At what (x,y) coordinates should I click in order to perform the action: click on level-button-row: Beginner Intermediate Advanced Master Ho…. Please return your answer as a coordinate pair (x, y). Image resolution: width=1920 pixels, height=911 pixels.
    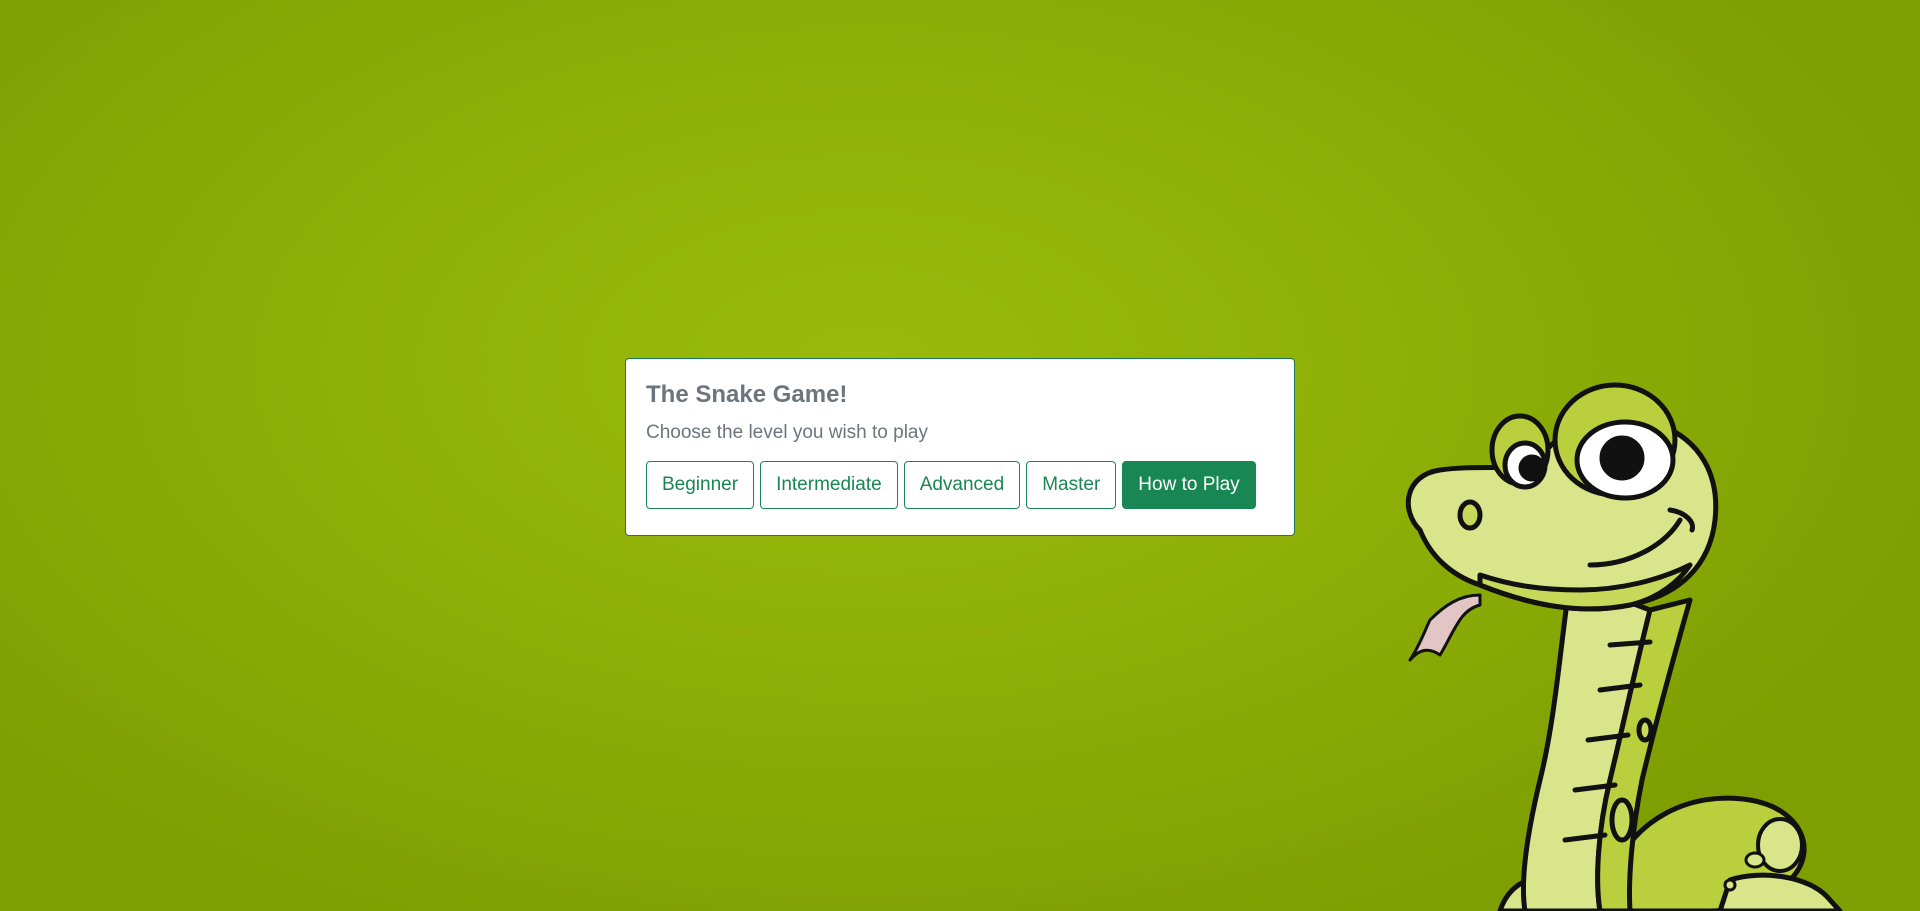
    Looking at the image, I should click on (960, 485).